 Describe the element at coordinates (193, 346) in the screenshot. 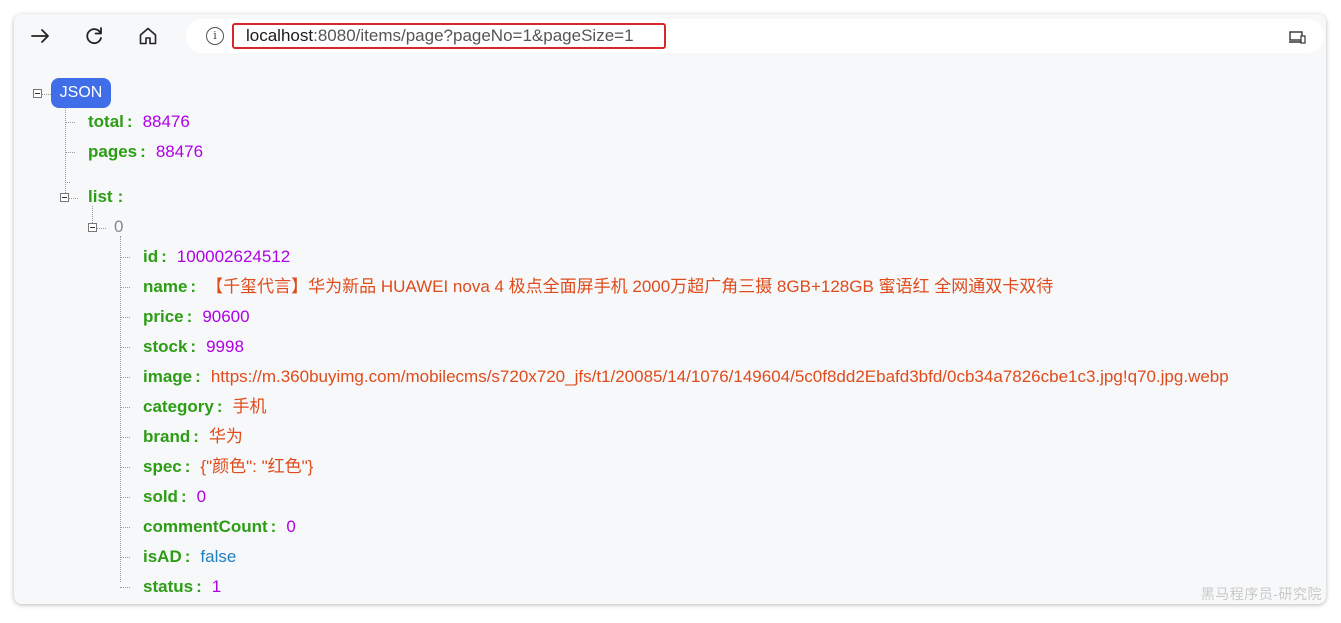

I see `json-row: stock:9998` at that location.